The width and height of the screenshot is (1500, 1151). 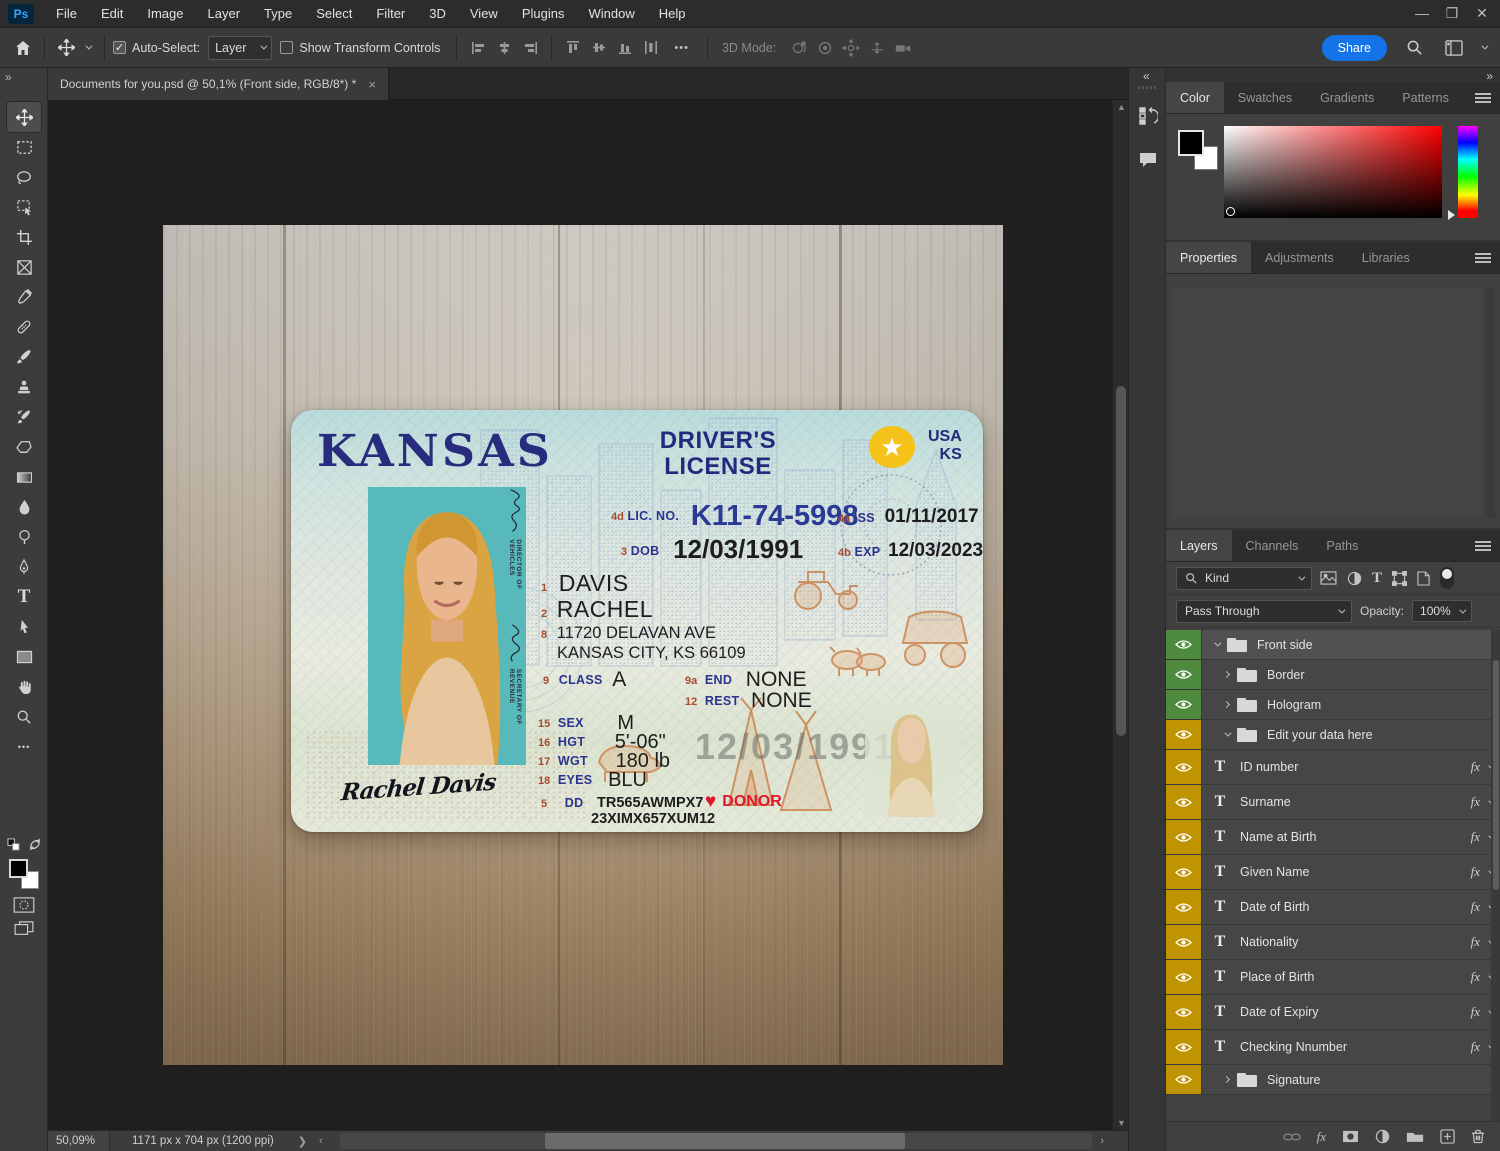 What do you see at coordinates (1354, 578) in the screenshot?
I see `filter-adjustment-layers-icon` at bounding box center [1354, 578].